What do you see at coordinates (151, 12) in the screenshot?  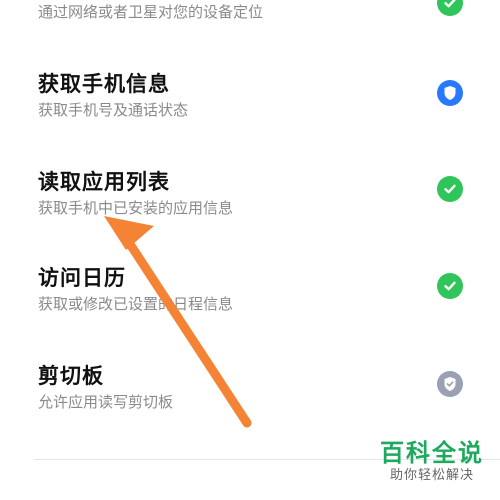 I see `permission-desc: 通过网络或者卫星对您的设备定位` at bounding box center [151, 12].